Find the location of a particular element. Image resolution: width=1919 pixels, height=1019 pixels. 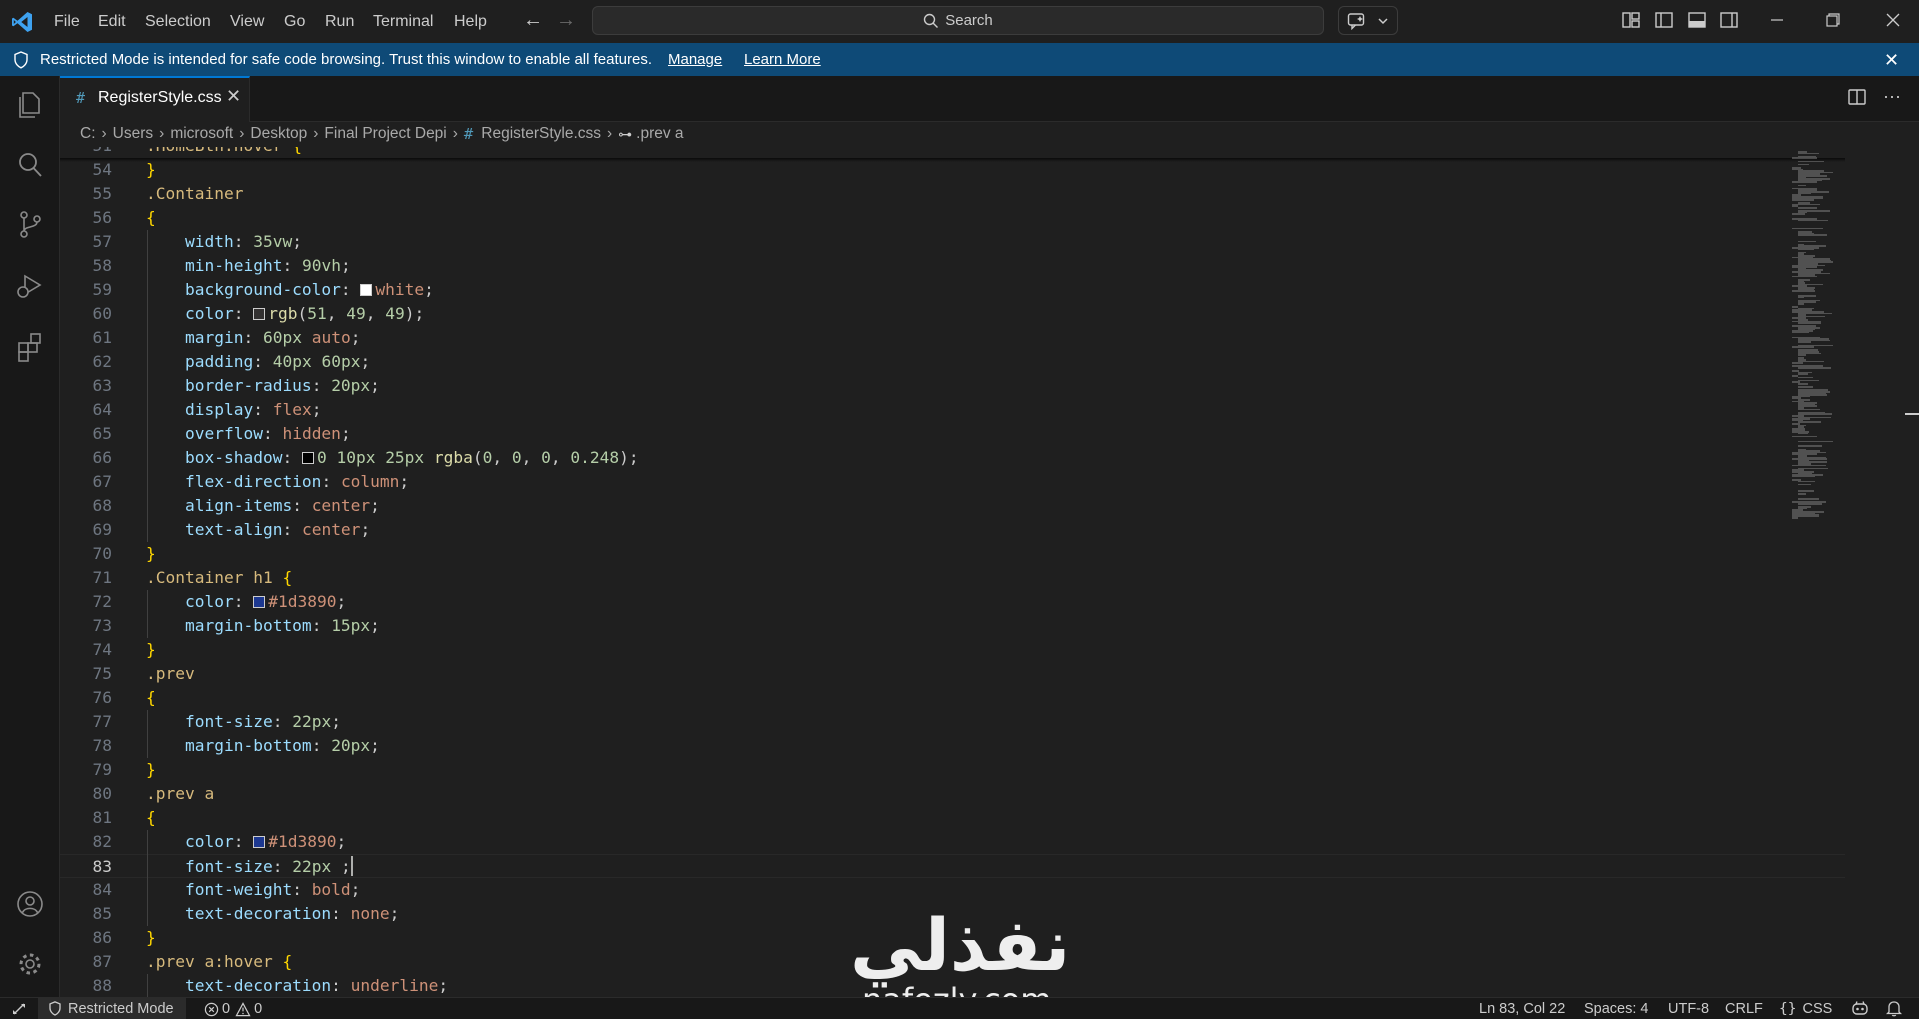

menu-help: Help is located at coordinates (470, 22).